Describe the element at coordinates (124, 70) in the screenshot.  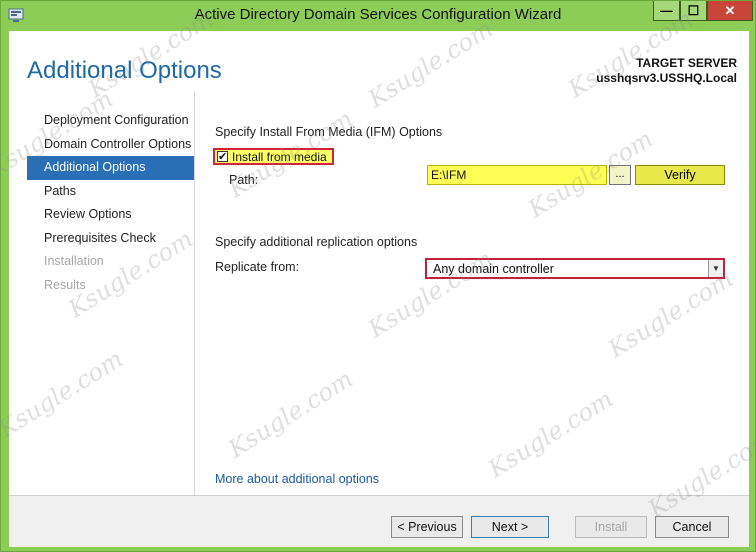
I see `page-title: Additional Options` at that location.